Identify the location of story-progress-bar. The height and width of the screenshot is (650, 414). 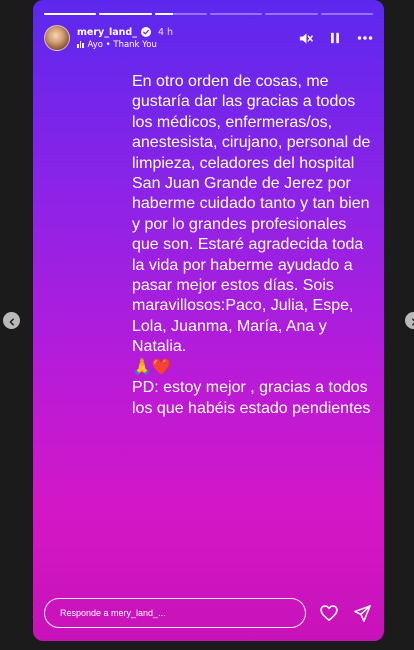
(208, 14).